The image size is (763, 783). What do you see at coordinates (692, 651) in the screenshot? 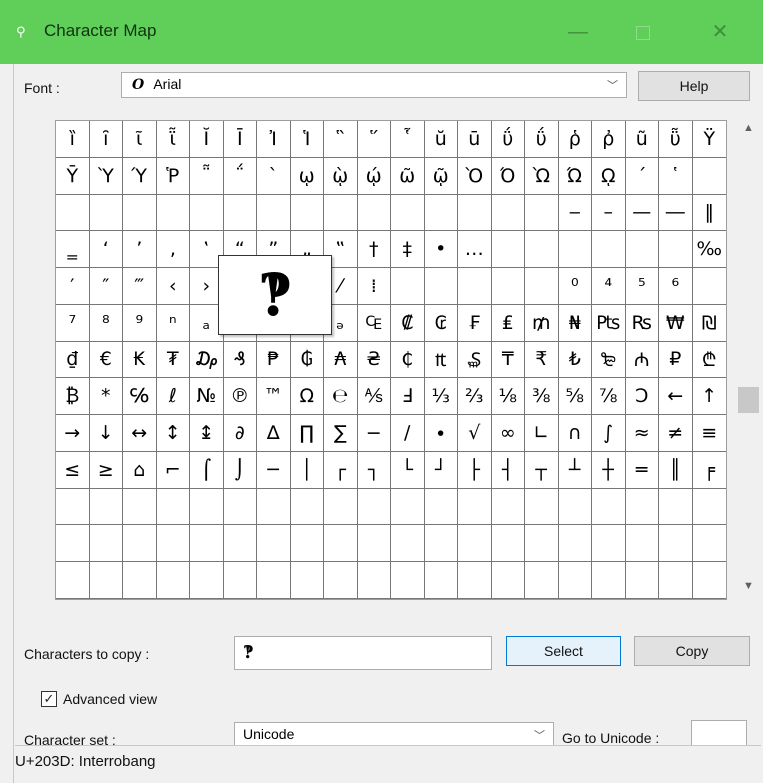
I see `copy-button: Copy` at bounding box center [692, 651].